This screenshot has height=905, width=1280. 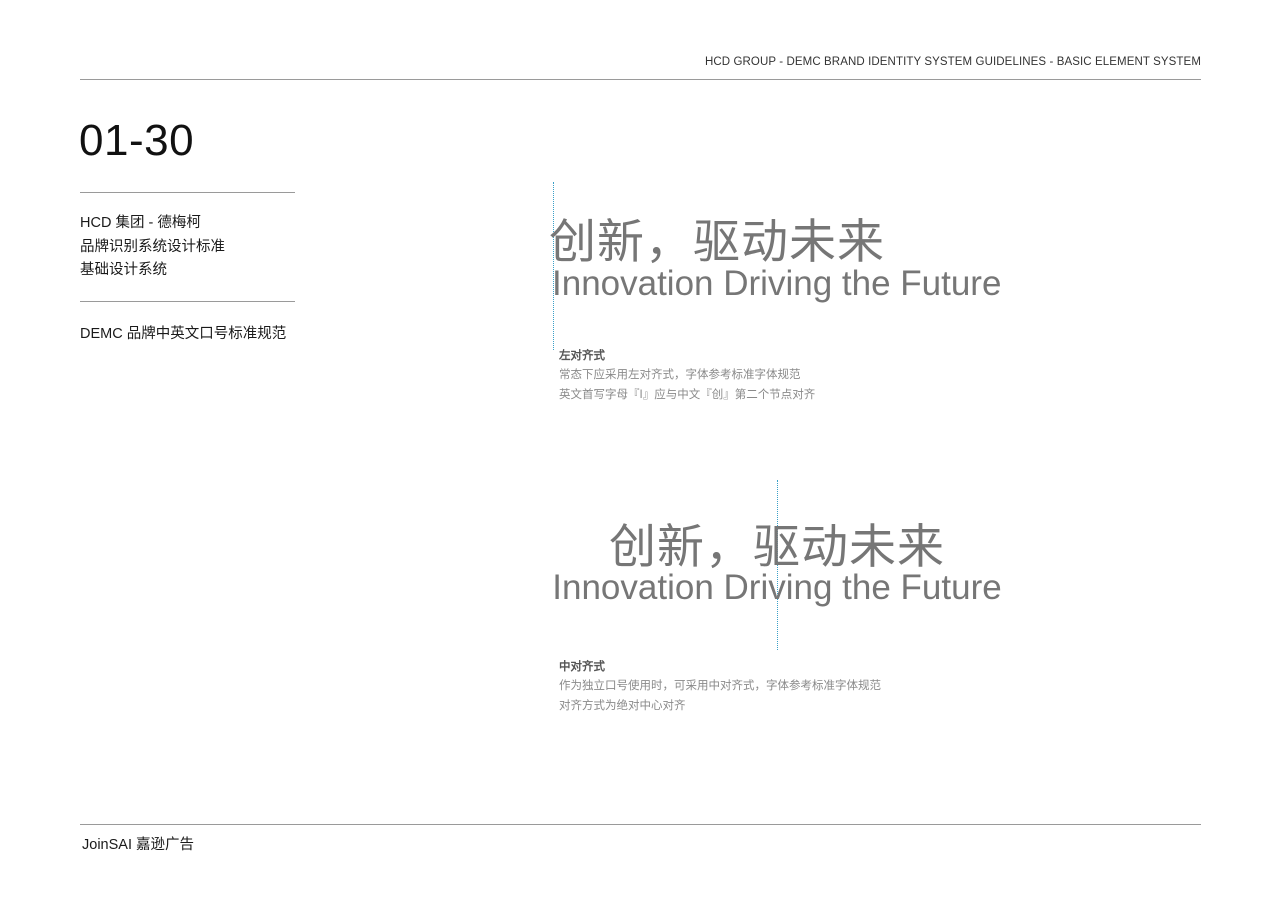 What do you see at coordinates (640, 824) in the screenshot?
I see `footer-divider` at bounding box center [640, 824].